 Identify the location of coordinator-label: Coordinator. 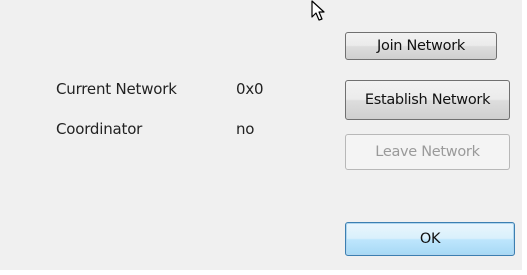
(99, 129).